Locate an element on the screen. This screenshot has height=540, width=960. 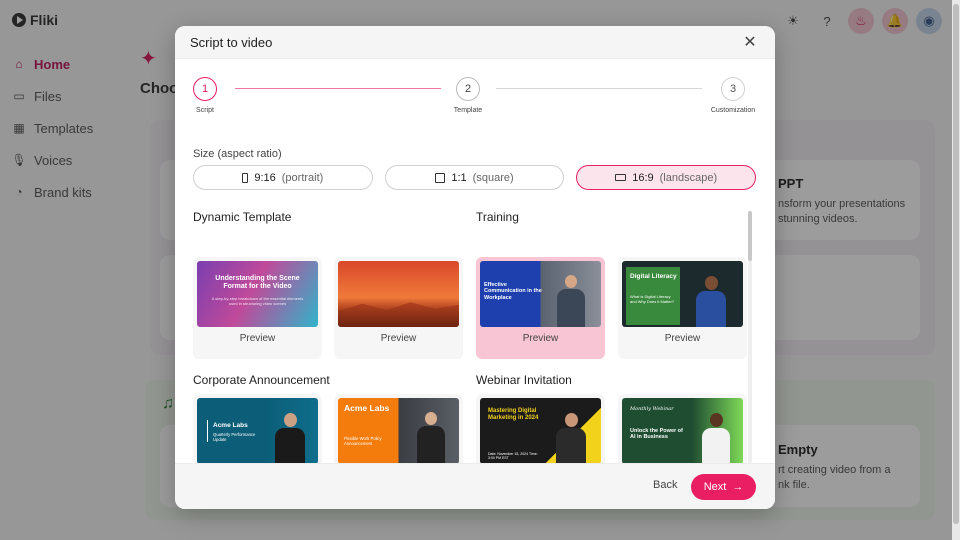
template-card-desert: Preview is located at coordinates (398, 308).